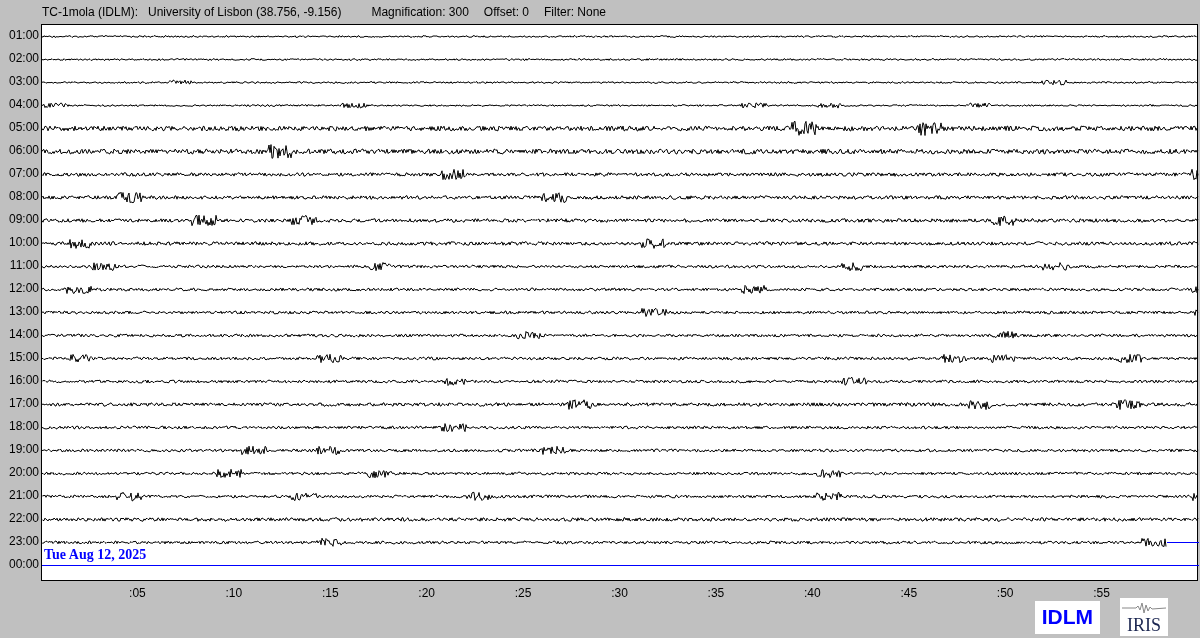  Describe the element at coordinates (23, 357) in the screenshot. I see `hour-label: 15:00` at that location.